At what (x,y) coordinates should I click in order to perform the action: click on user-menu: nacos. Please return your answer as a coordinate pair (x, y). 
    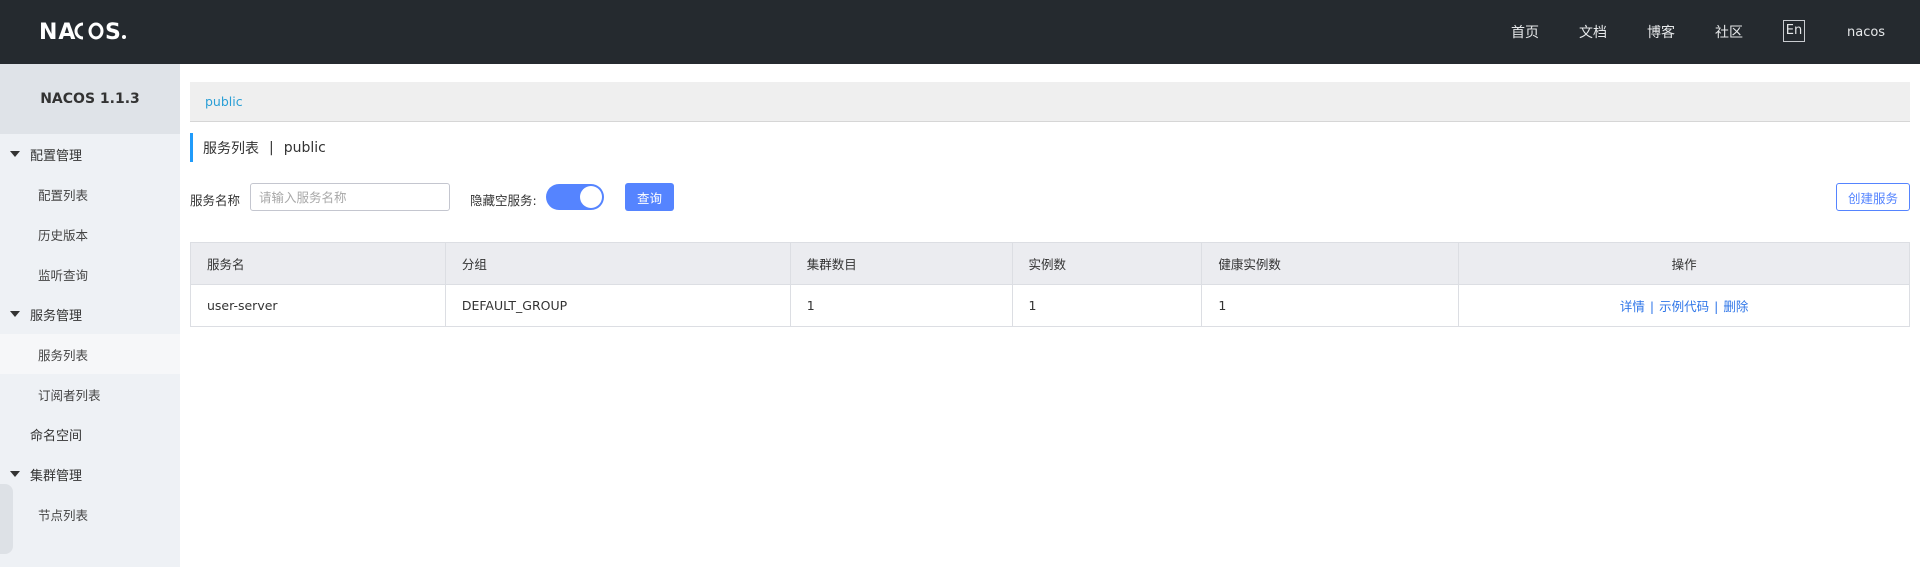
    Looking at the image, I should click on (1866, 32).